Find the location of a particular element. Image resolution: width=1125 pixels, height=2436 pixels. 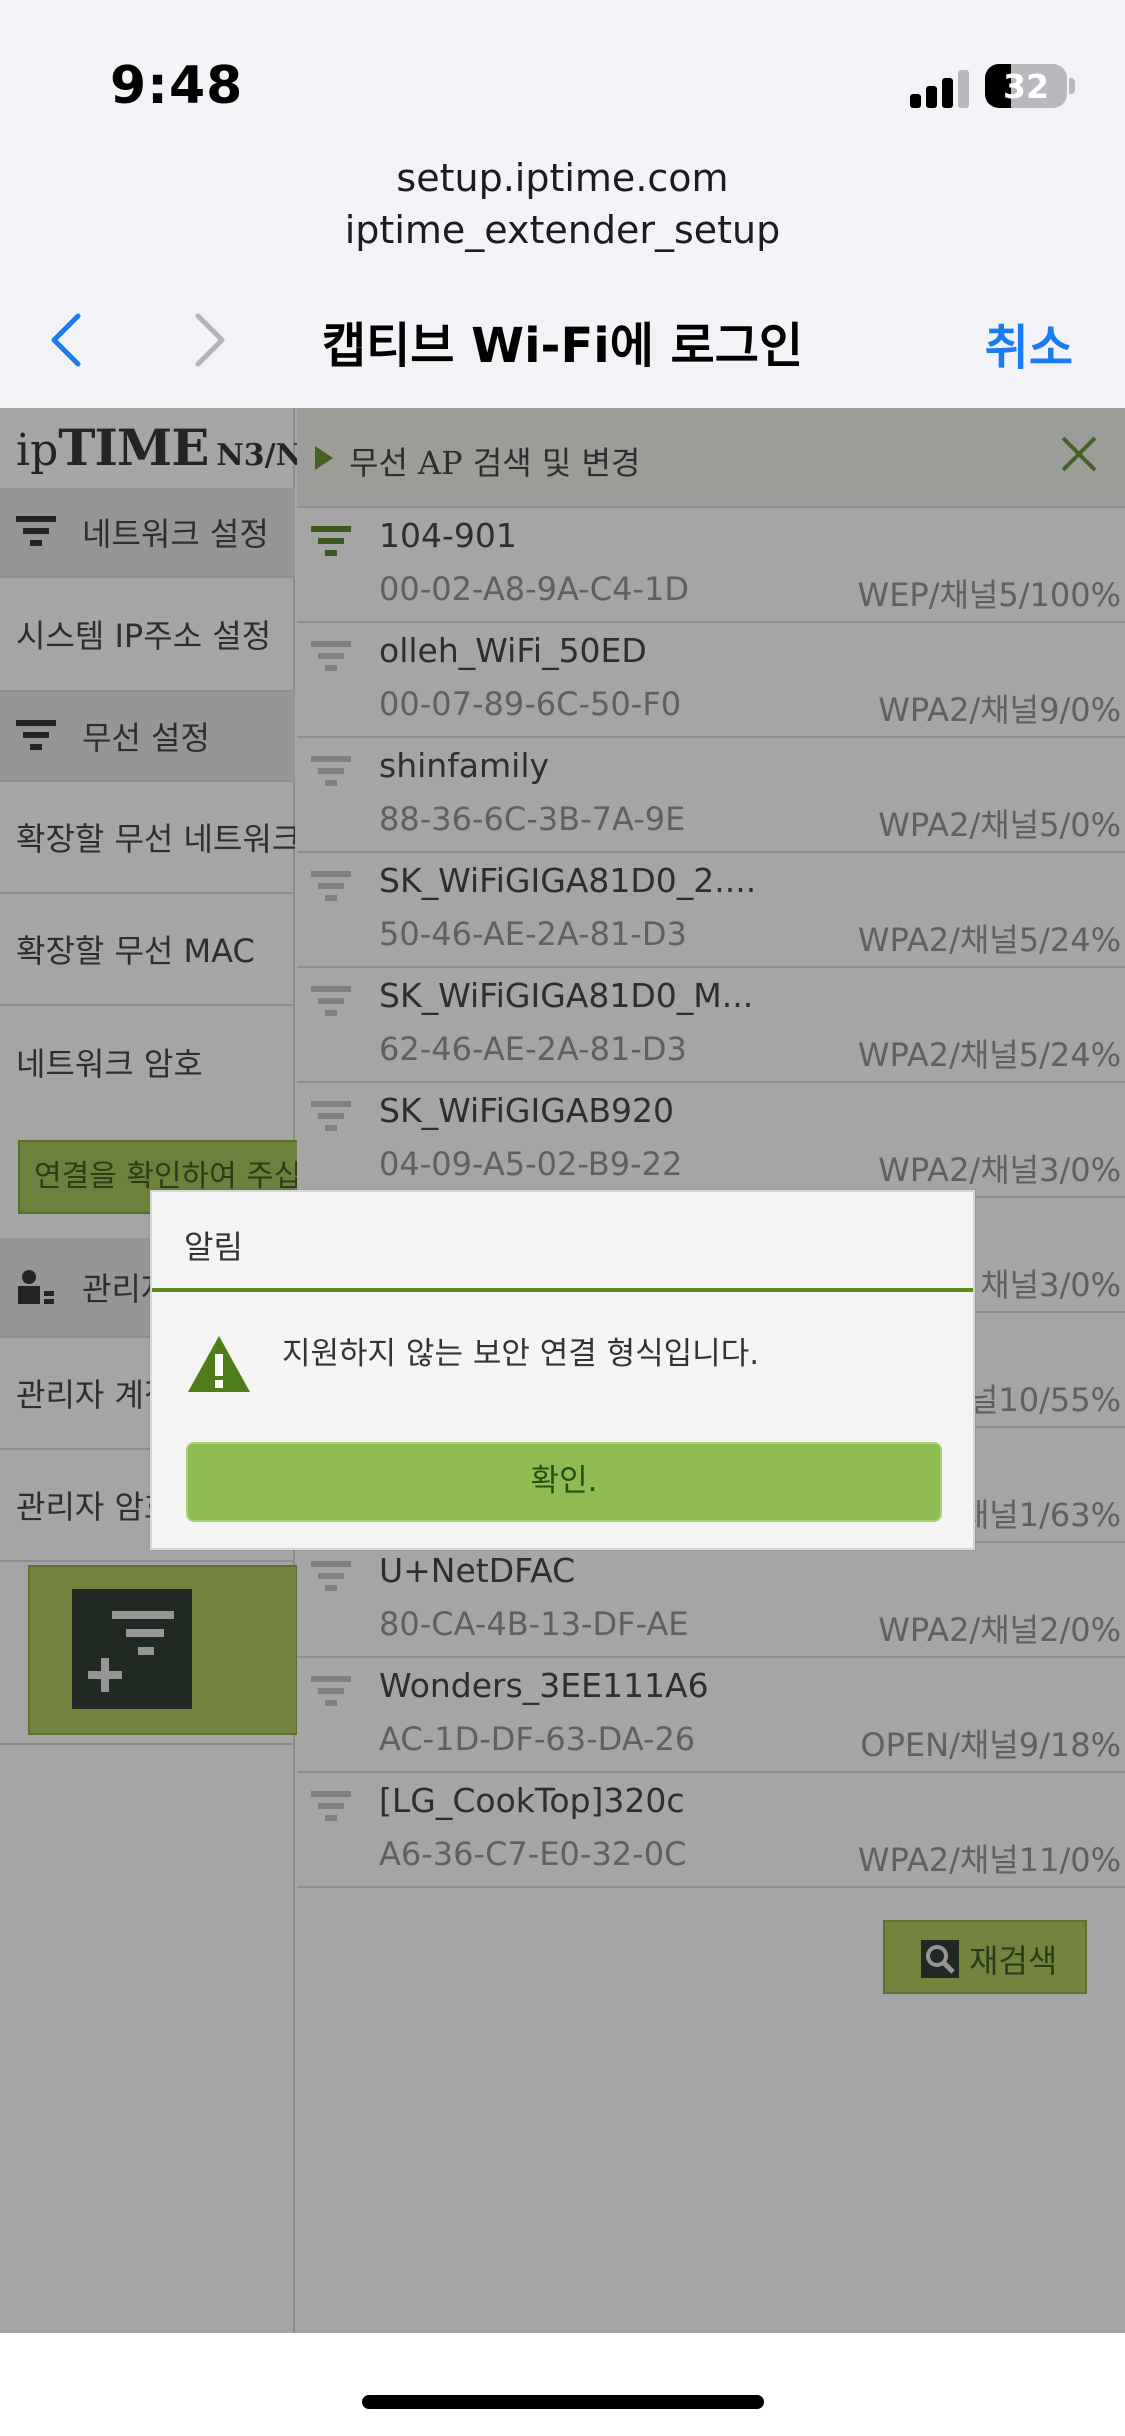

battery-level: 32 is located at coordinates (1026, 86).